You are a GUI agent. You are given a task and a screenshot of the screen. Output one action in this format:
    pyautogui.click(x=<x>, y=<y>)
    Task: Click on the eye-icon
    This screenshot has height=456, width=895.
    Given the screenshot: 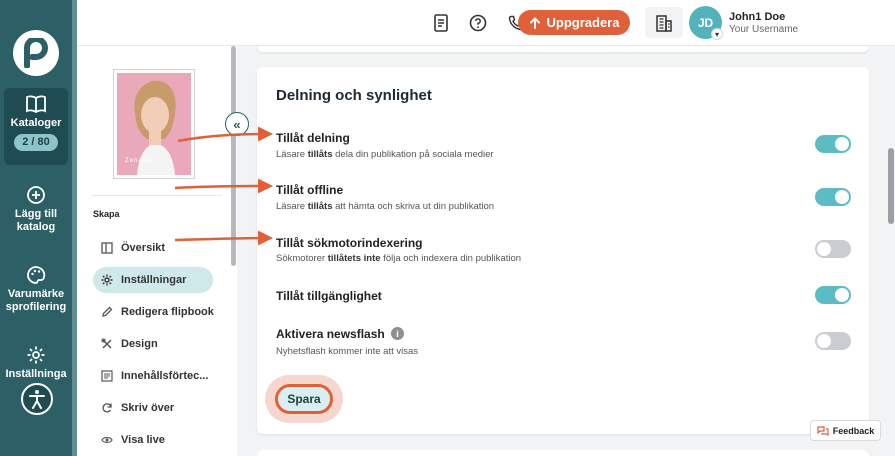 What is the action you would take?
    pyautogui.click(x=107, y=440)
    